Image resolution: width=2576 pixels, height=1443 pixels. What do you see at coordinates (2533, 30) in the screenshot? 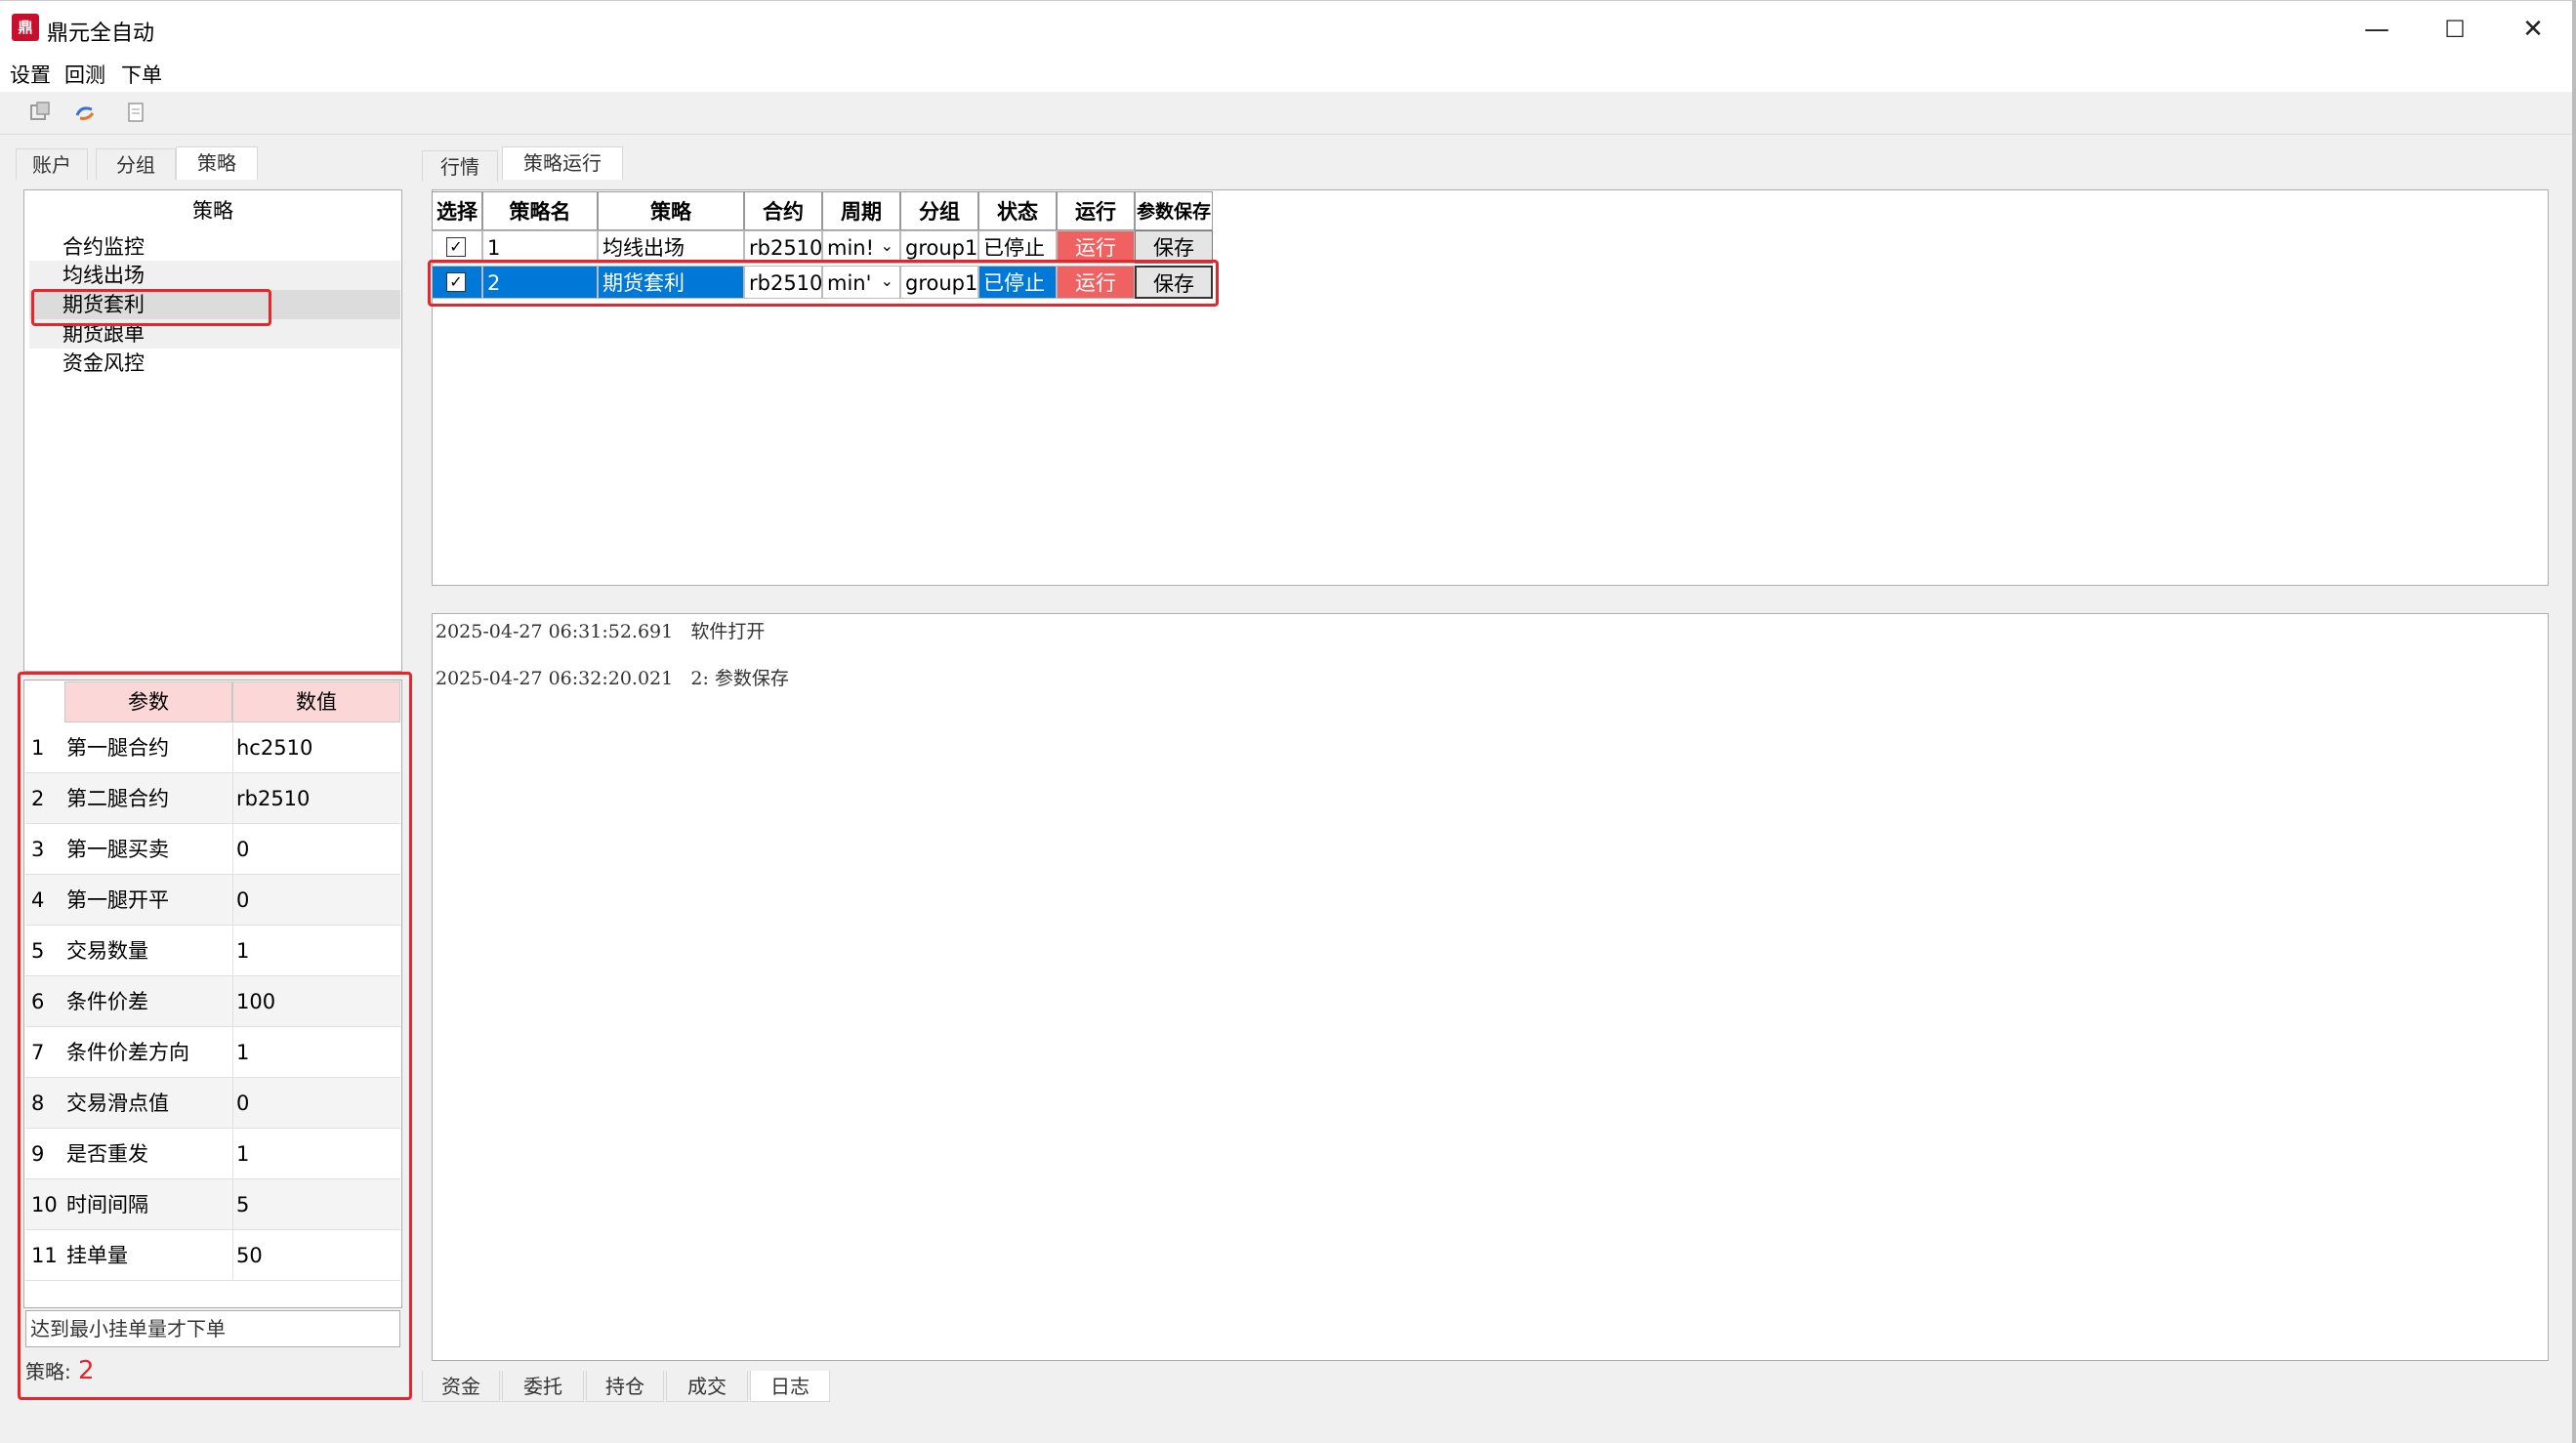
I see `close-button: ✕` at bounding box center [2533, 30].